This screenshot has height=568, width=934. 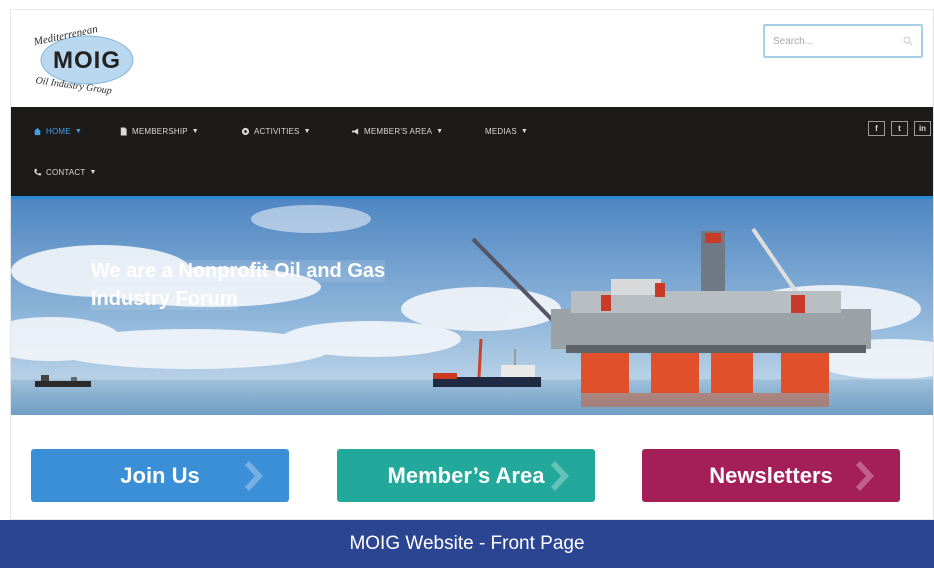 I want to click on members-area-label: Member’s Area, so click(x=466, y=475).